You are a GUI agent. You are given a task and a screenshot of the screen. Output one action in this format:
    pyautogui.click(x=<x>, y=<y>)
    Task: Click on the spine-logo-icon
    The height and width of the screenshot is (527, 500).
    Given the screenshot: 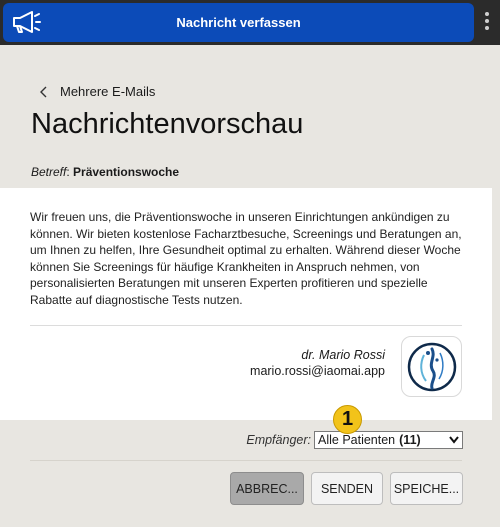 What is the action you would take?
    pyautogui.click(x=431, y=366)
    